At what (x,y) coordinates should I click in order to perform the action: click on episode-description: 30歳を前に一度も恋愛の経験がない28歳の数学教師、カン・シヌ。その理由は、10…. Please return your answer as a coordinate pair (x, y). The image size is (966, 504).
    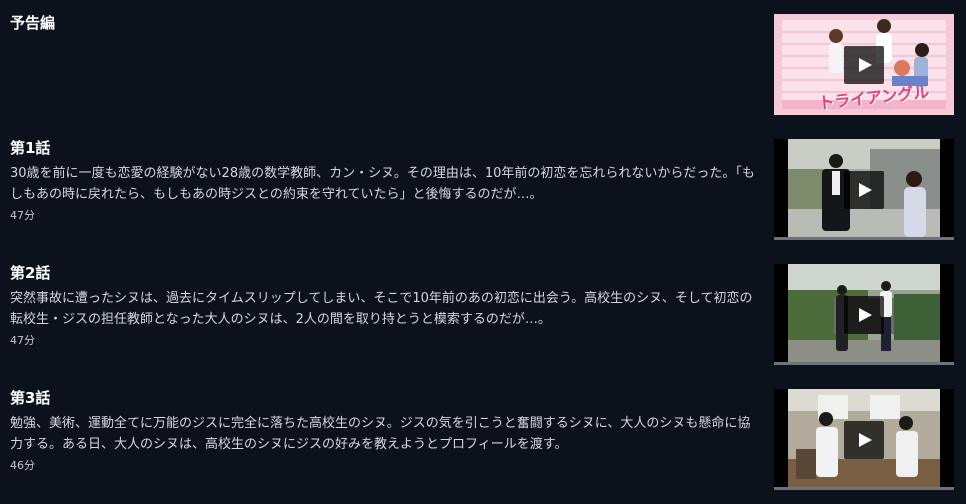
    Looking at the image, I should click on (382, 184).